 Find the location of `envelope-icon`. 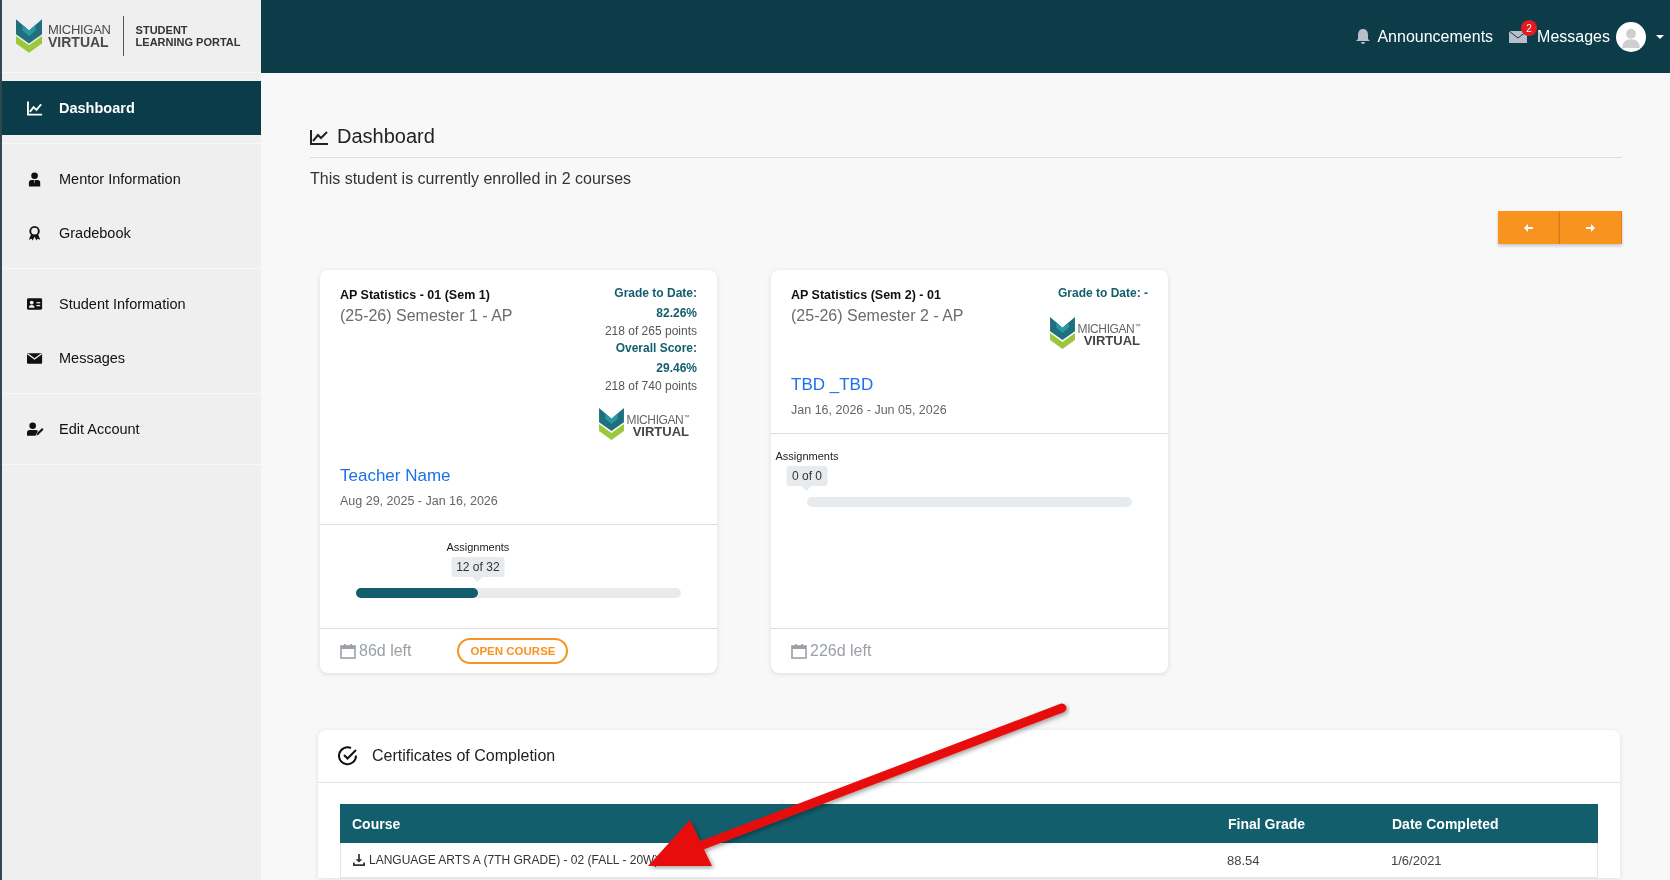

envelope-icon is located at coordinates (1518, 36).